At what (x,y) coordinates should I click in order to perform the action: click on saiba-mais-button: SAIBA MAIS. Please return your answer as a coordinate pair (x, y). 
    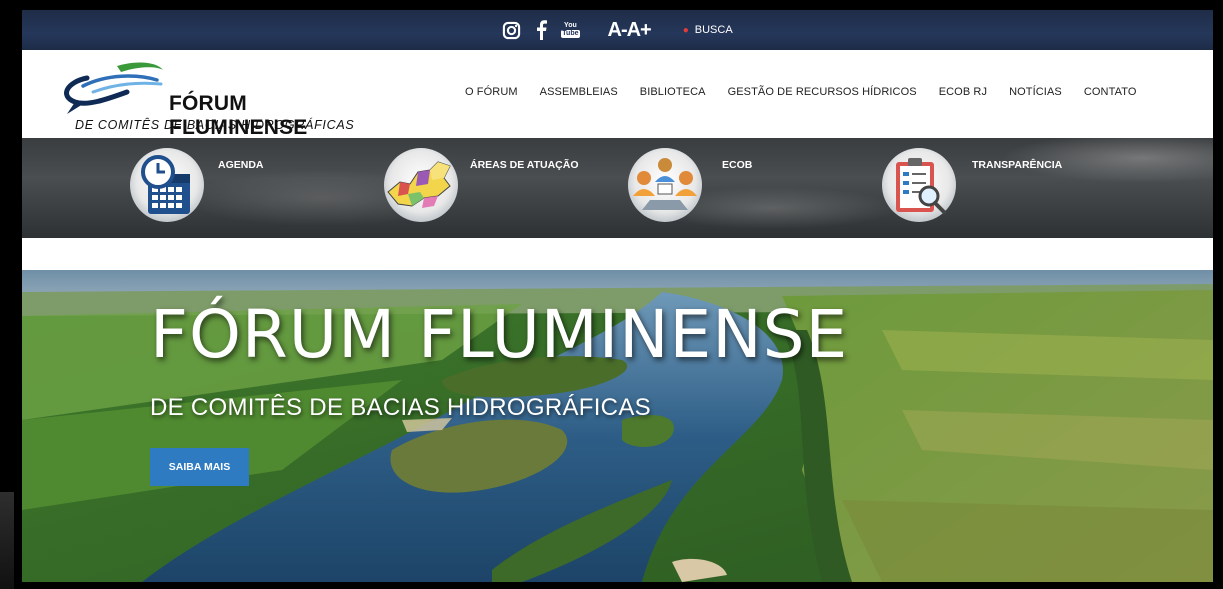
    Looking at the image, I should click on (199, 467).